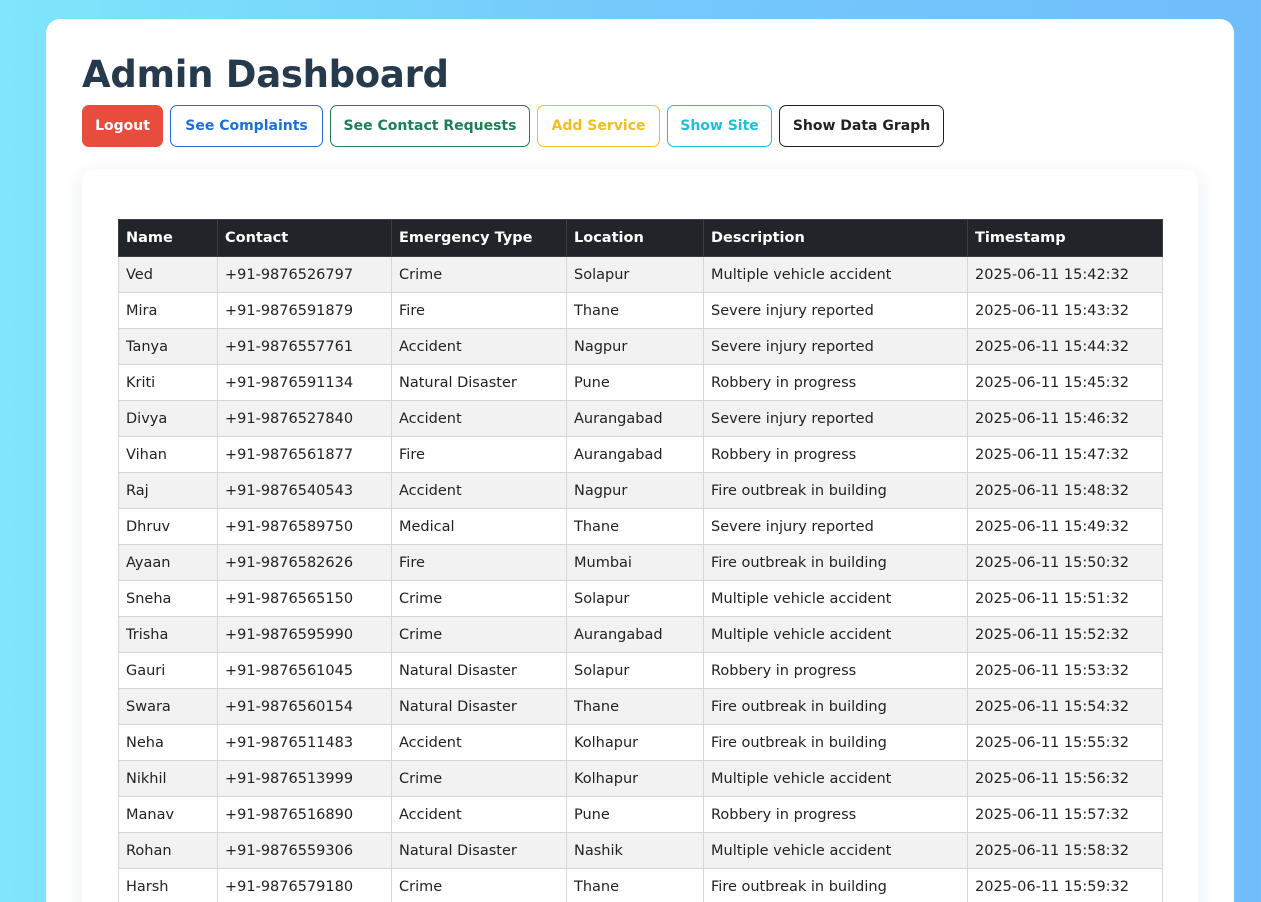 Image resolution: width=1261 pixels, height=902 pixels. I want to click on cell-contact: +91-9876591879, so click(304, 310).